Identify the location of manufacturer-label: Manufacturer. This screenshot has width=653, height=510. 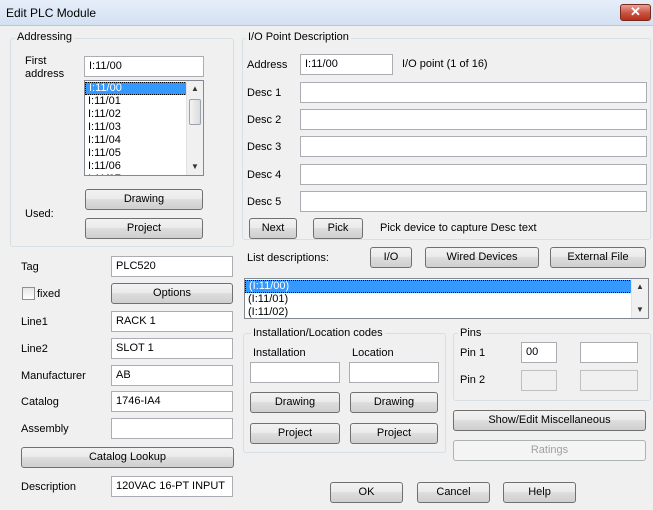
(53, 376).